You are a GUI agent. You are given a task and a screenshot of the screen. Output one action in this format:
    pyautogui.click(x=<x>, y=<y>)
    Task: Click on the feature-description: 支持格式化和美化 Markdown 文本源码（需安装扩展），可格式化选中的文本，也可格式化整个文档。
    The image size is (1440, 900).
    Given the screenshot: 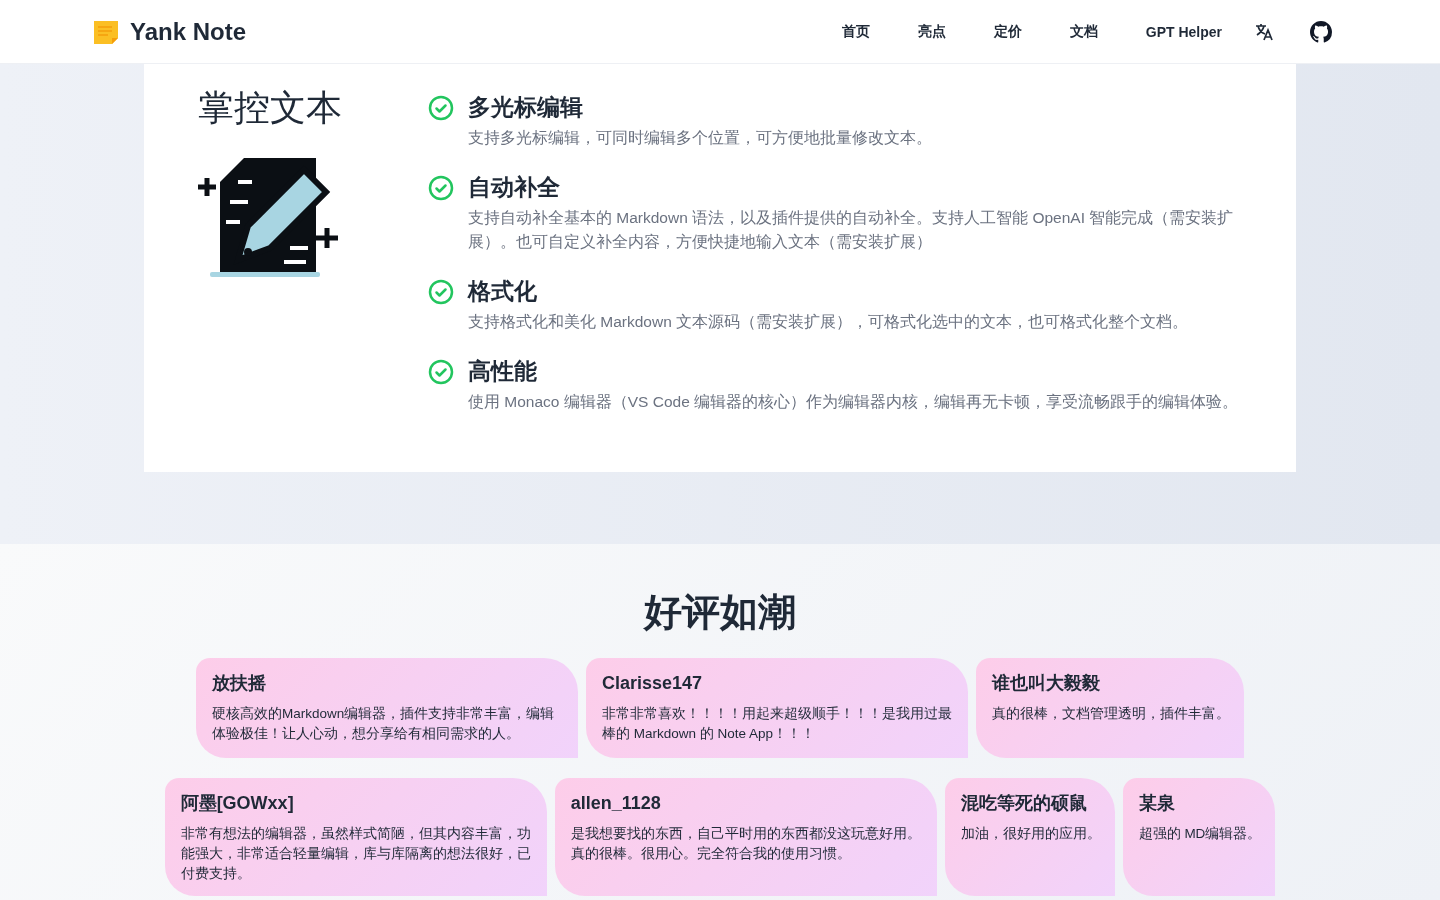 What is the action you would take?
    pyautogui.click(x=828, y=322)
    